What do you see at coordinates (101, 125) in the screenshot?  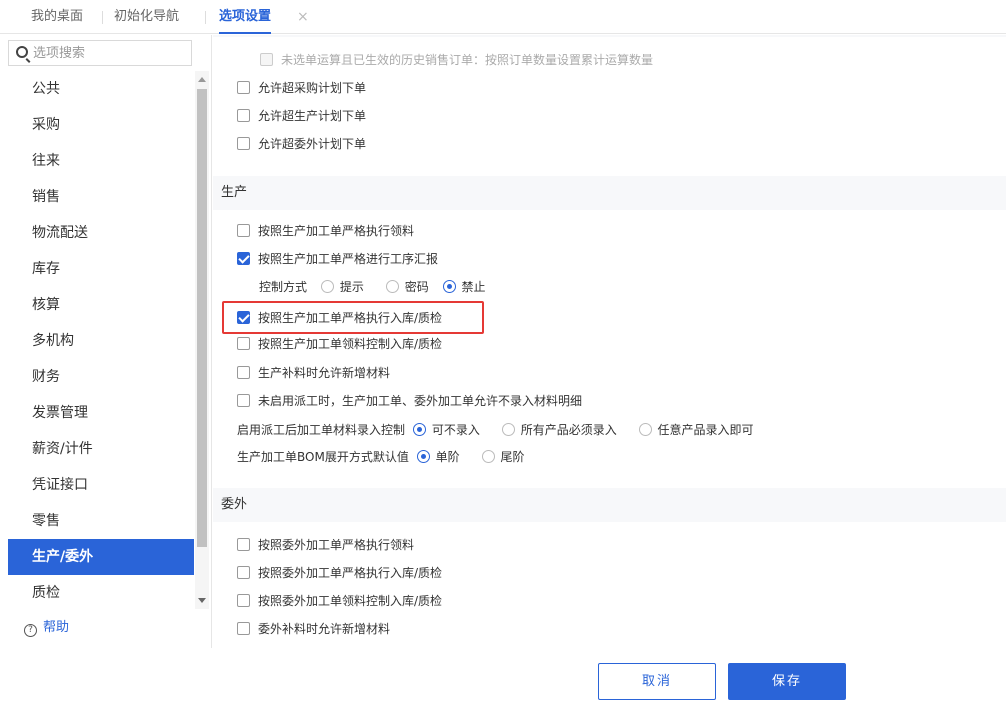 I see `sidebar-item-purchase: 采购` at bounding box center [101, 125].